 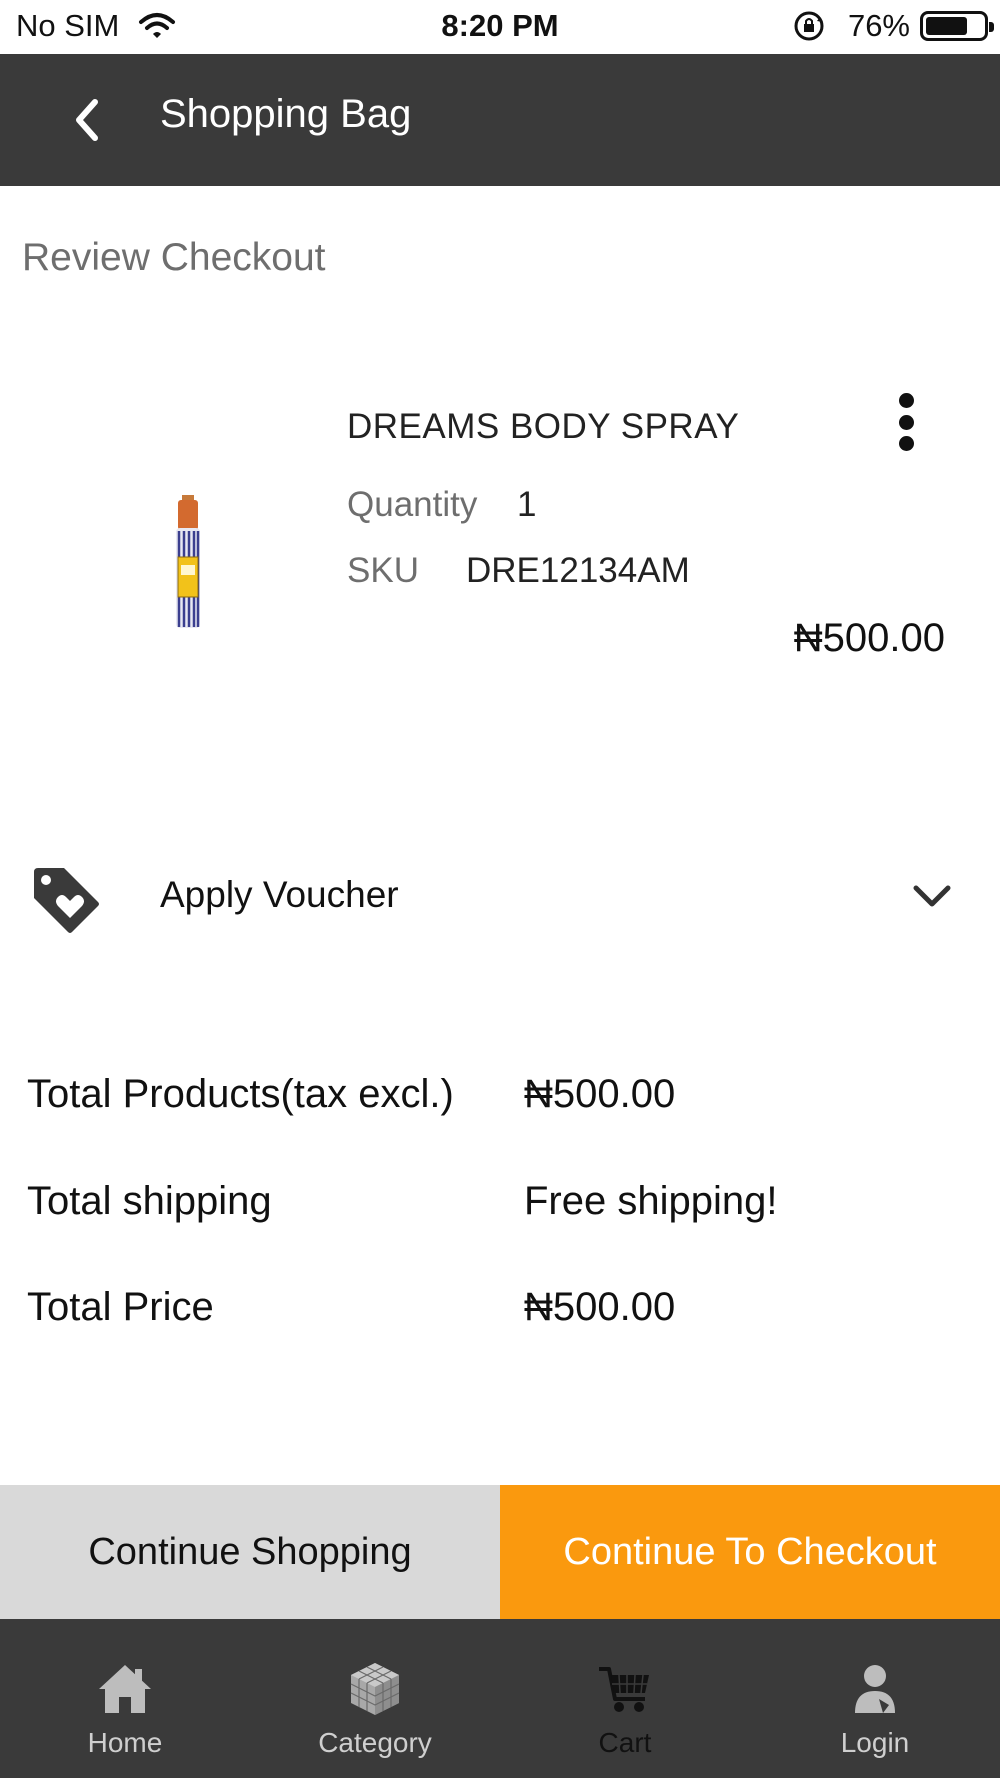 I want to click on user-icon, so click(x=875, y=1689).